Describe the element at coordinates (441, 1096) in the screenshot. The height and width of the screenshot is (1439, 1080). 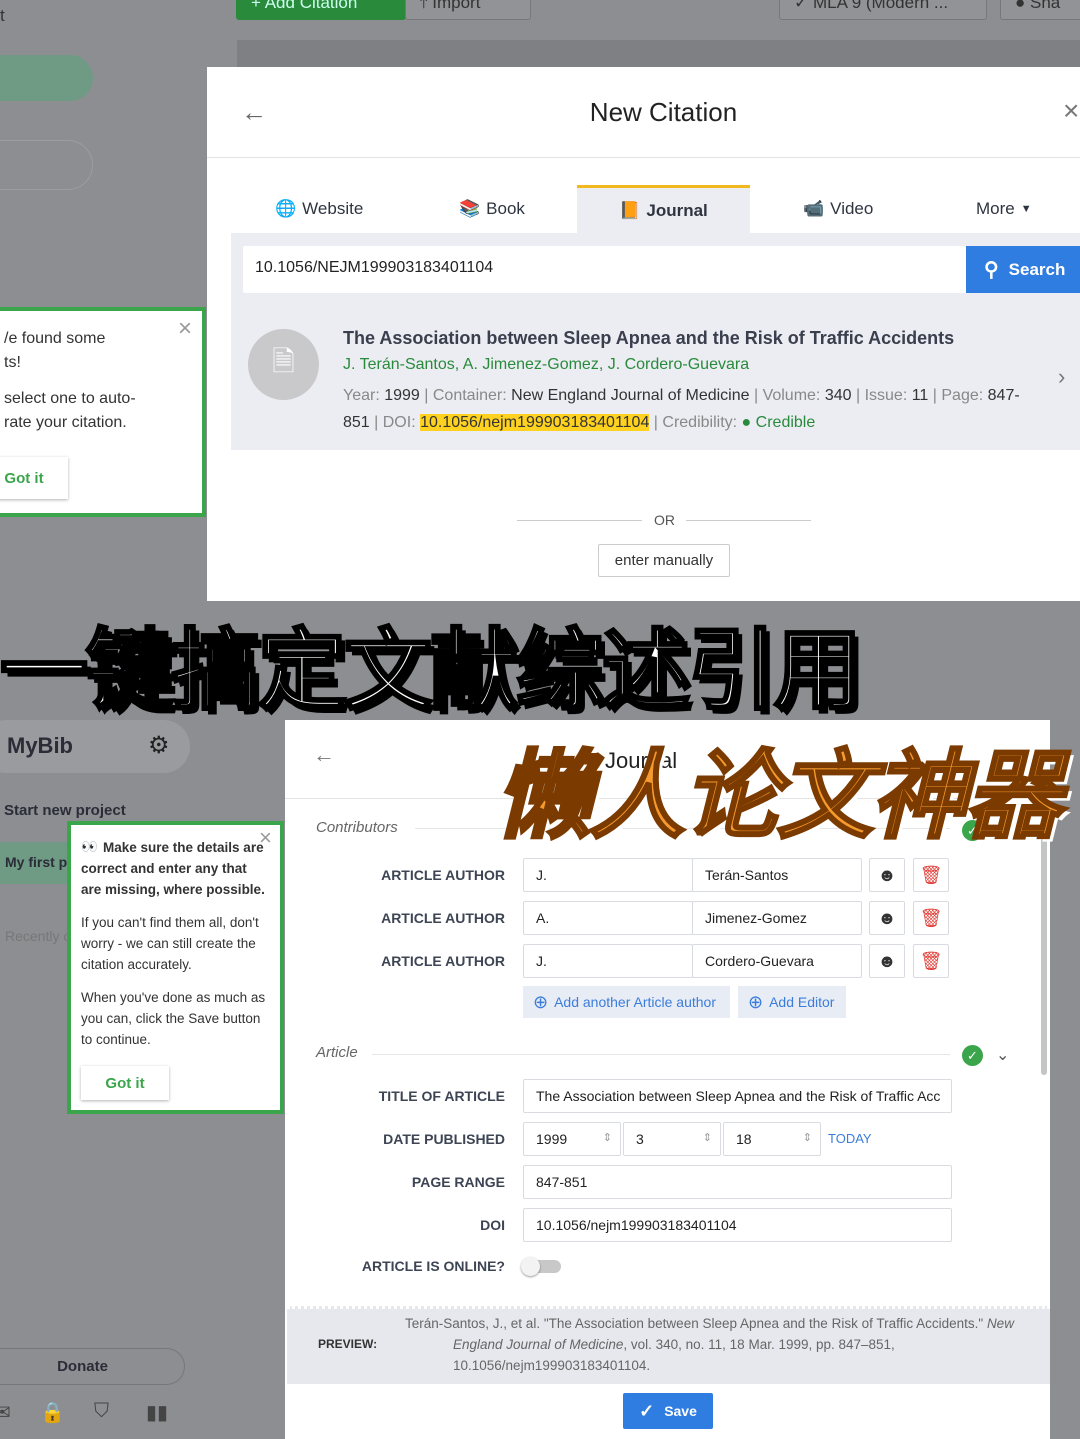
I see `title-label: TITLE OF ARTICLE` at that location.